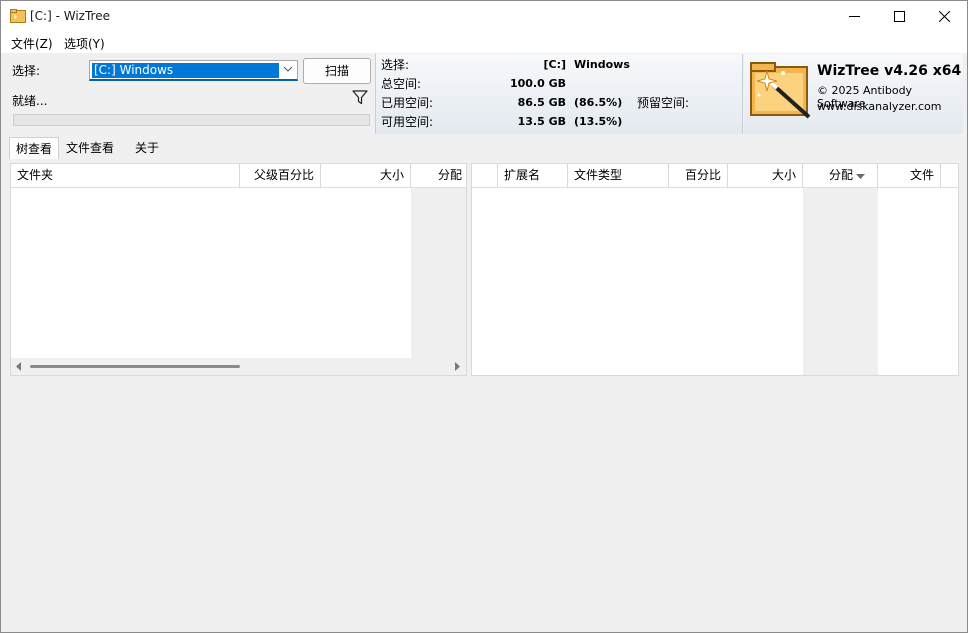 The height and width of the screenshot is (633, 968). What do you see at coordinates (533, 176) in the screenshot?
I see `col-extension: 扩展名` at bounding box center [533, 176].